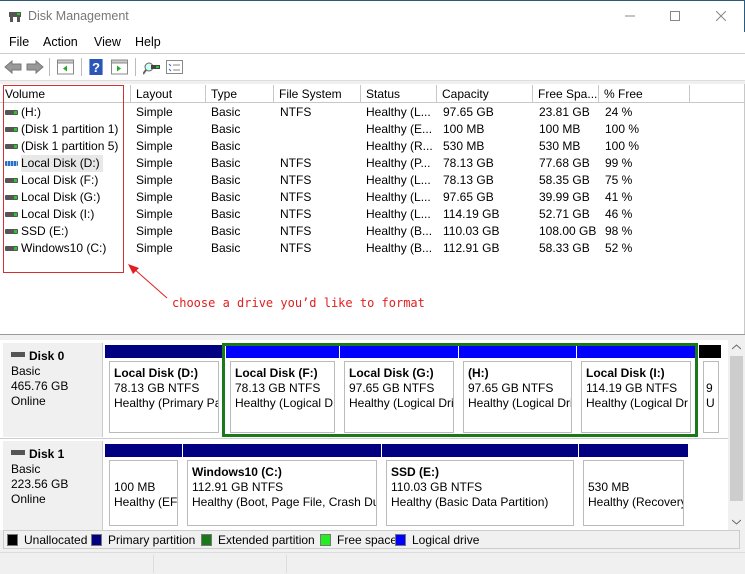 The width and height of the screenshot is (745, 574). I want to click on column-header-capacity: Capacity, so click(485, 94).